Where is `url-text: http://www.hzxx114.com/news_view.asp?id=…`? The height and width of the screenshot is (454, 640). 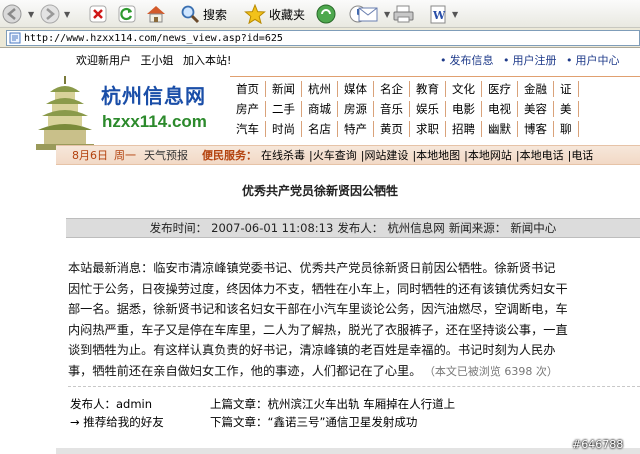
url-text: http://www.hzxx114.com/news_view.asp?id=… is located at coordinates (153, 38).